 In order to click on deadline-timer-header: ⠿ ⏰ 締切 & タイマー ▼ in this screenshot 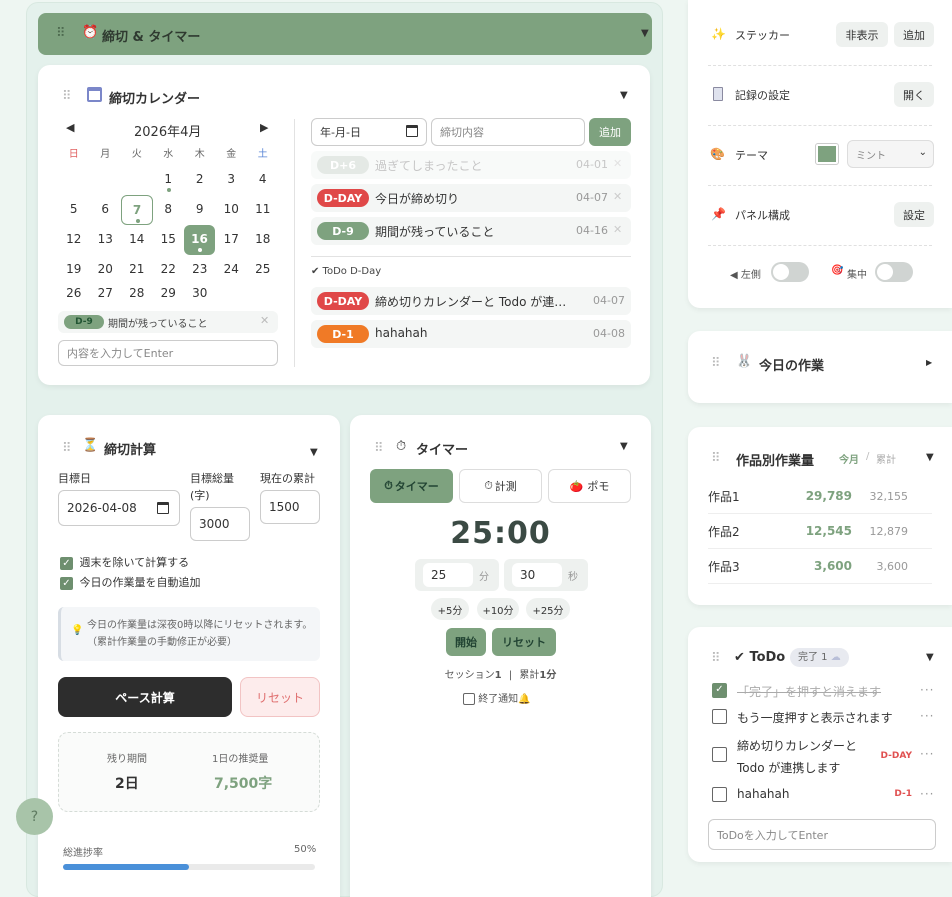, I will do `click(345, 34)`.